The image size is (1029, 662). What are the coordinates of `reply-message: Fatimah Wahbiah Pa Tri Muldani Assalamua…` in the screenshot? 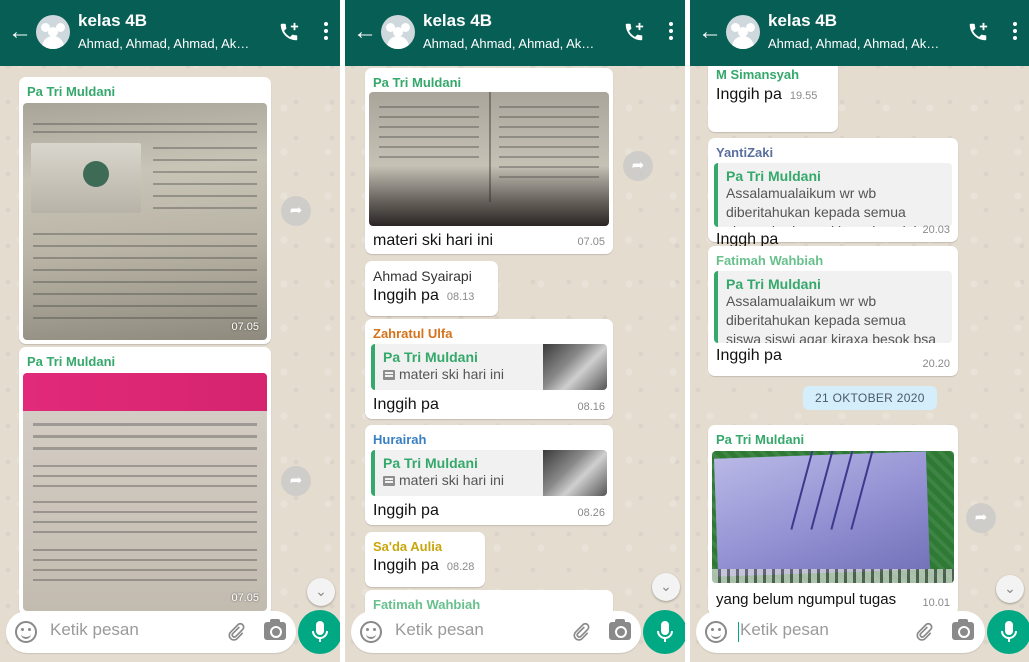 It's located at (833, 311).